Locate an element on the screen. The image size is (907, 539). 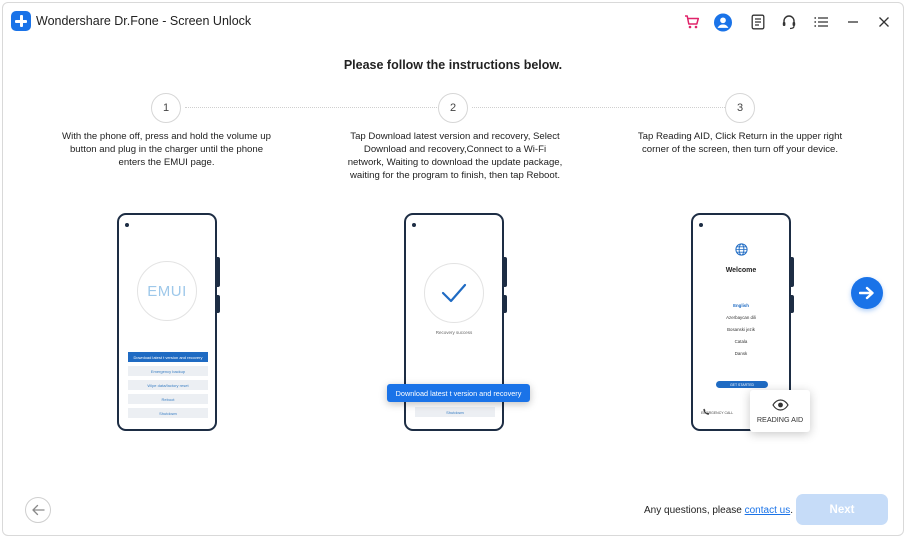
next-button: Next is located at coordinates (842, 509).